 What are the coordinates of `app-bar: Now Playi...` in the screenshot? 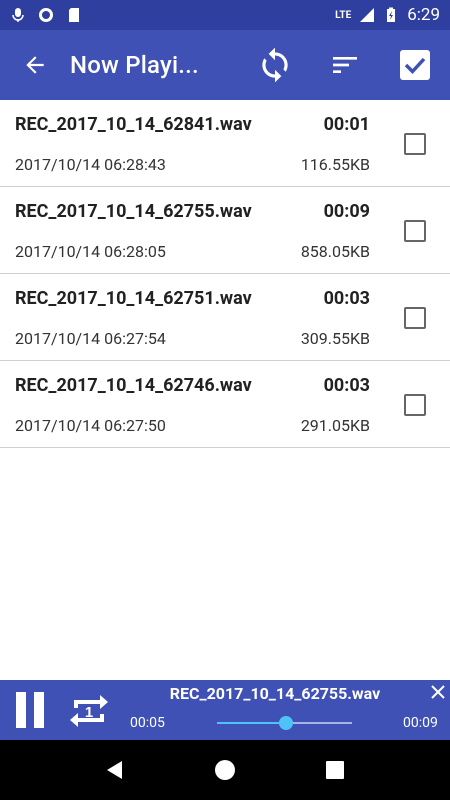 It's located at (225, 65).